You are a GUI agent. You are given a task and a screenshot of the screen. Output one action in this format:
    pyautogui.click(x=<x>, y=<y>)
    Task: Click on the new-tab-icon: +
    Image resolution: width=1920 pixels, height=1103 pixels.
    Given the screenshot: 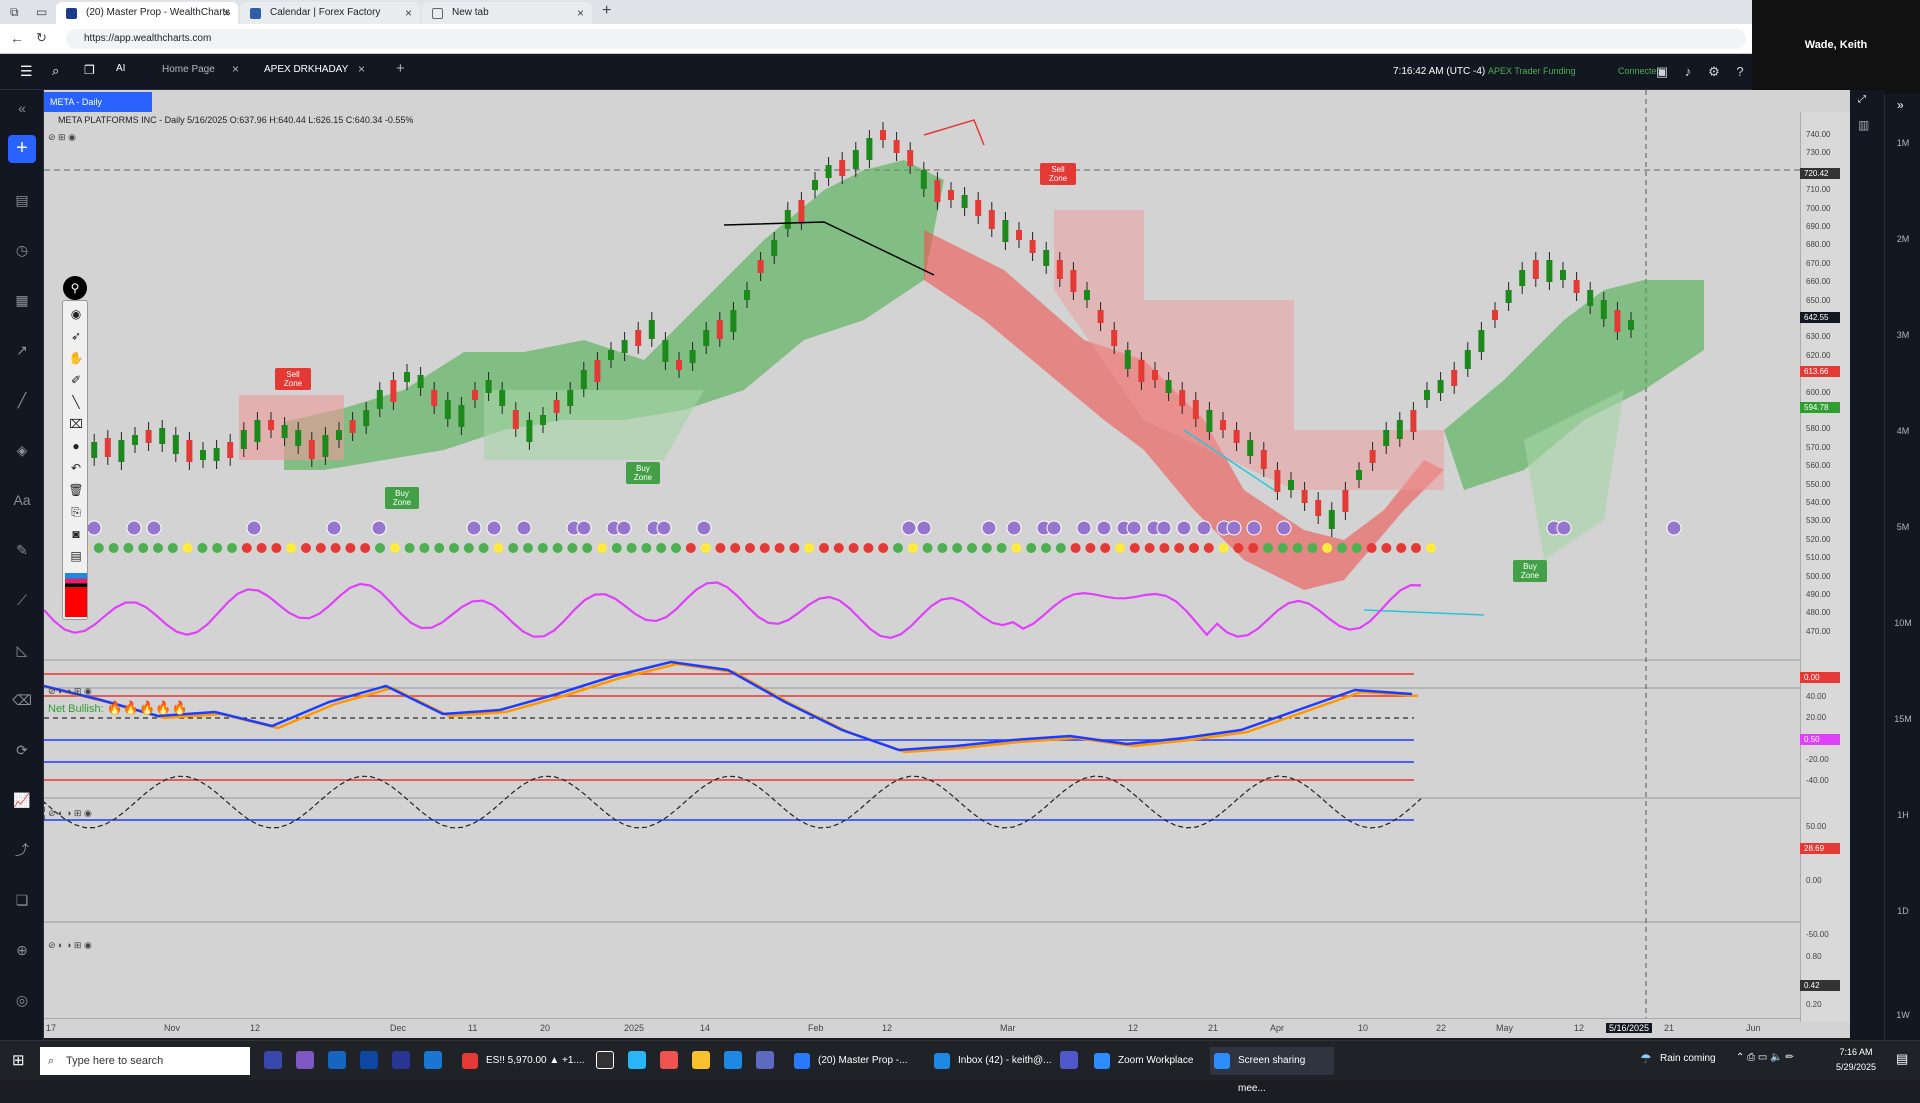 What is the action you would take?
    pyautogui.click(x=606, y=11)
    